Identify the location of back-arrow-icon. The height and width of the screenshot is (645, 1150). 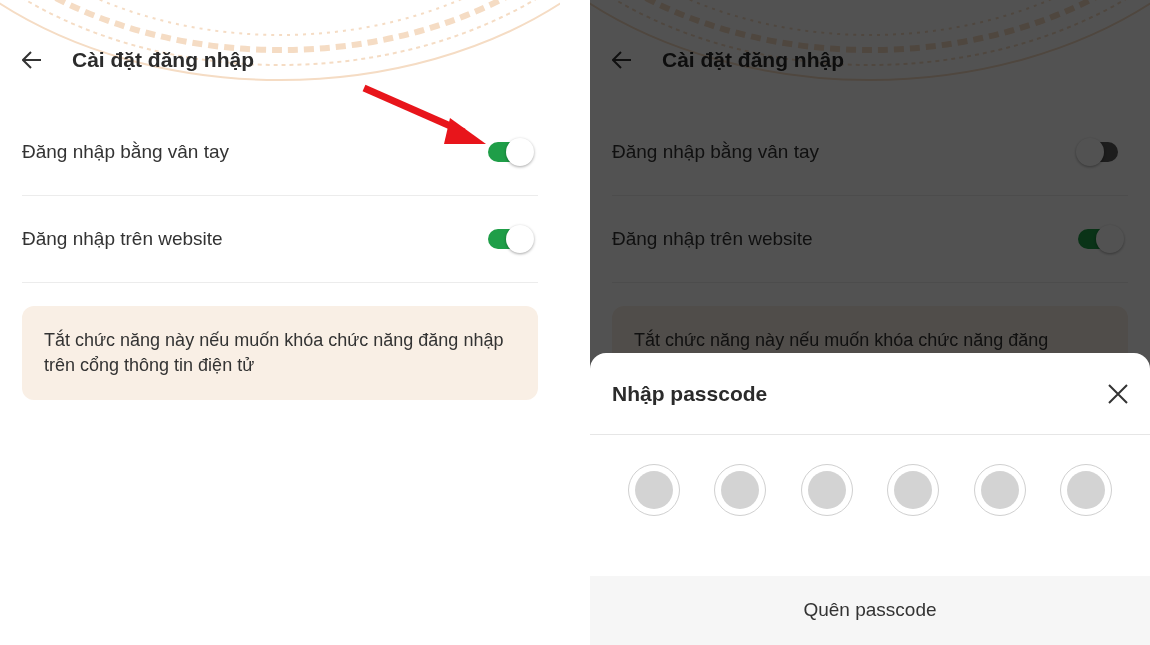
(32, 60).